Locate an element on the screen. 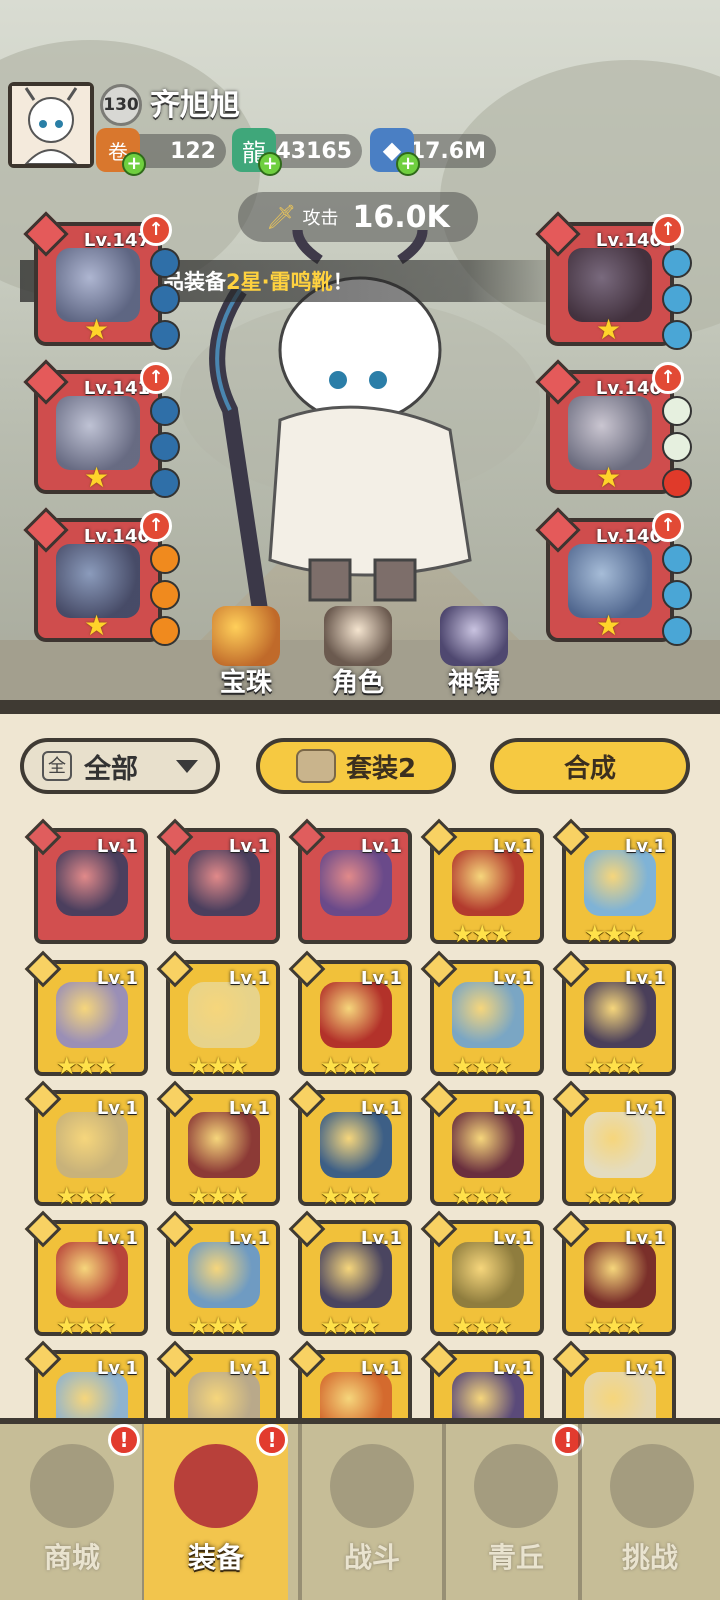 Image resolution: width=720 pixels, height=1600 pixels. pearl-button: 宝珠 is located at coordinates (246, 650).